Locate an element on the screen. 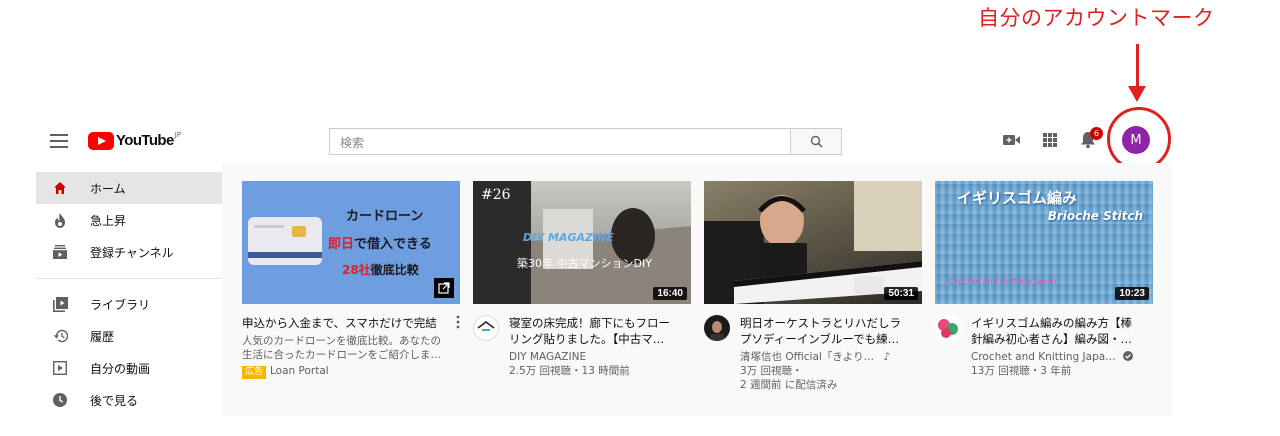 The image size is (1280, 436). thumb-text-line2: 即日で借入できる is located at coordinates (380, 242).